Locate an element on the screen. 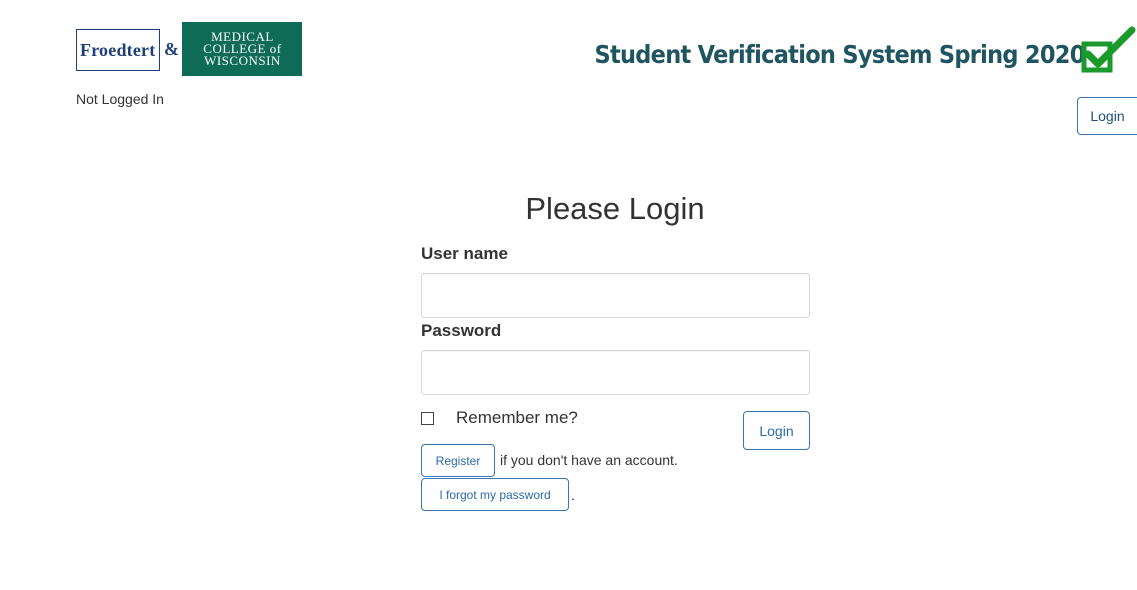  remember-me-label: Remember me? is located at coordinates (517, 417).